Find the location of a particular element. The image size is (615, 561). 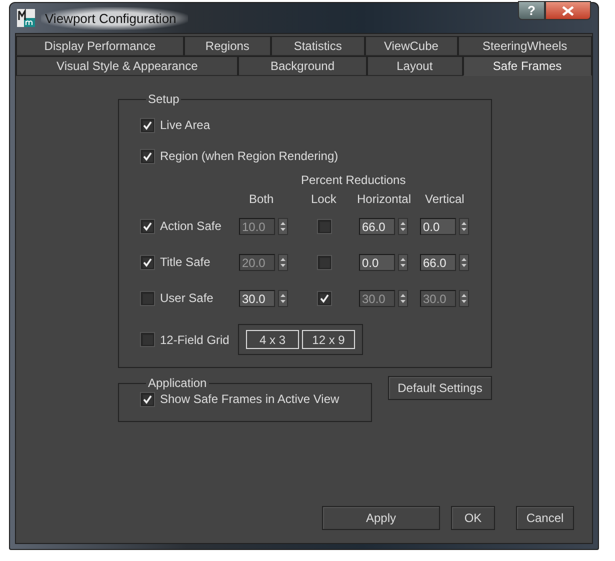

tab: Background is located at coordinates (302, 66).